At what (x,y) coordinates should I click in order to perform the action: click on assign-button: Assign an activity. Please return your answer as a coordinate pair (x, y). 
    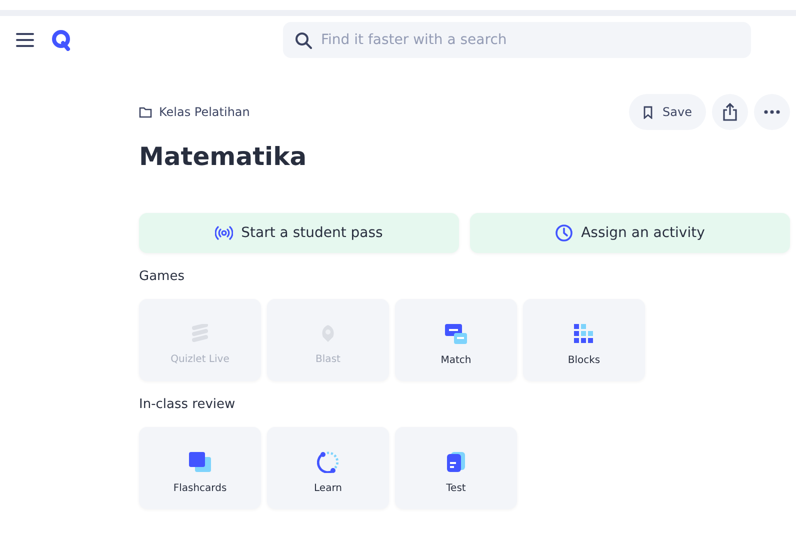
    Looking at the image, I should click on (630, 233).